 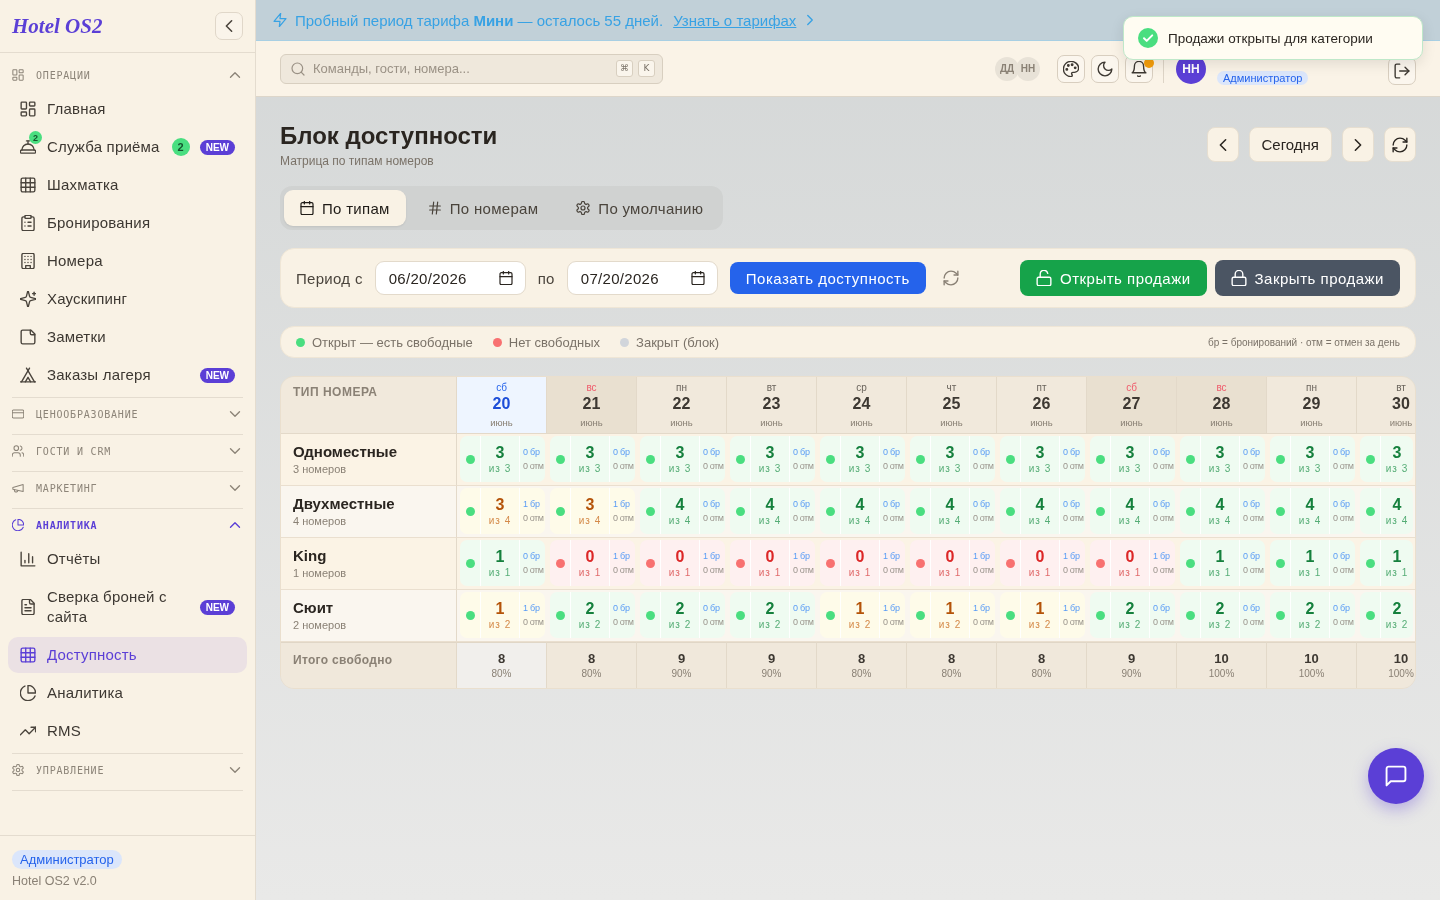 I want to click on availability-cell: 4 из 4, so click(x=1386, y=511).